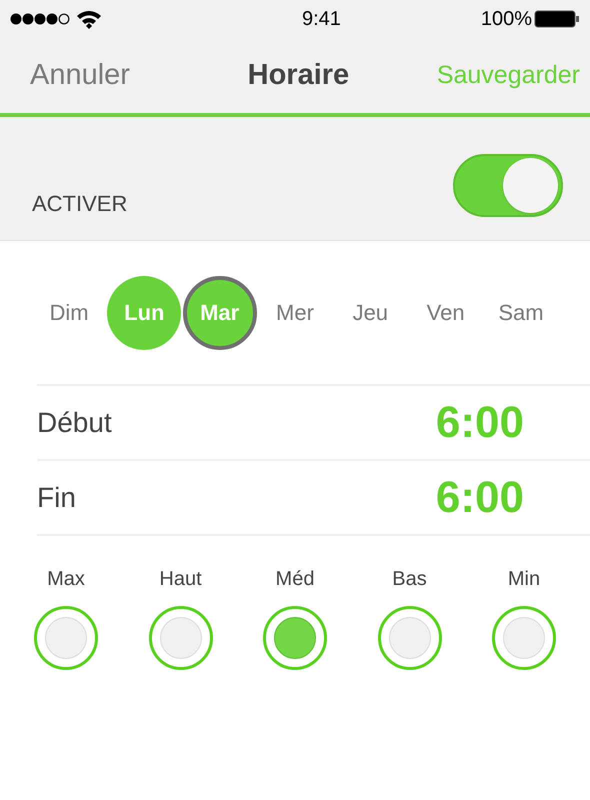 This screenshot has width=590, height=800. What do you see at coordinates (409, 579) in the screenshot?
I see `level-label: Bas` at bounding box center [409, 579].